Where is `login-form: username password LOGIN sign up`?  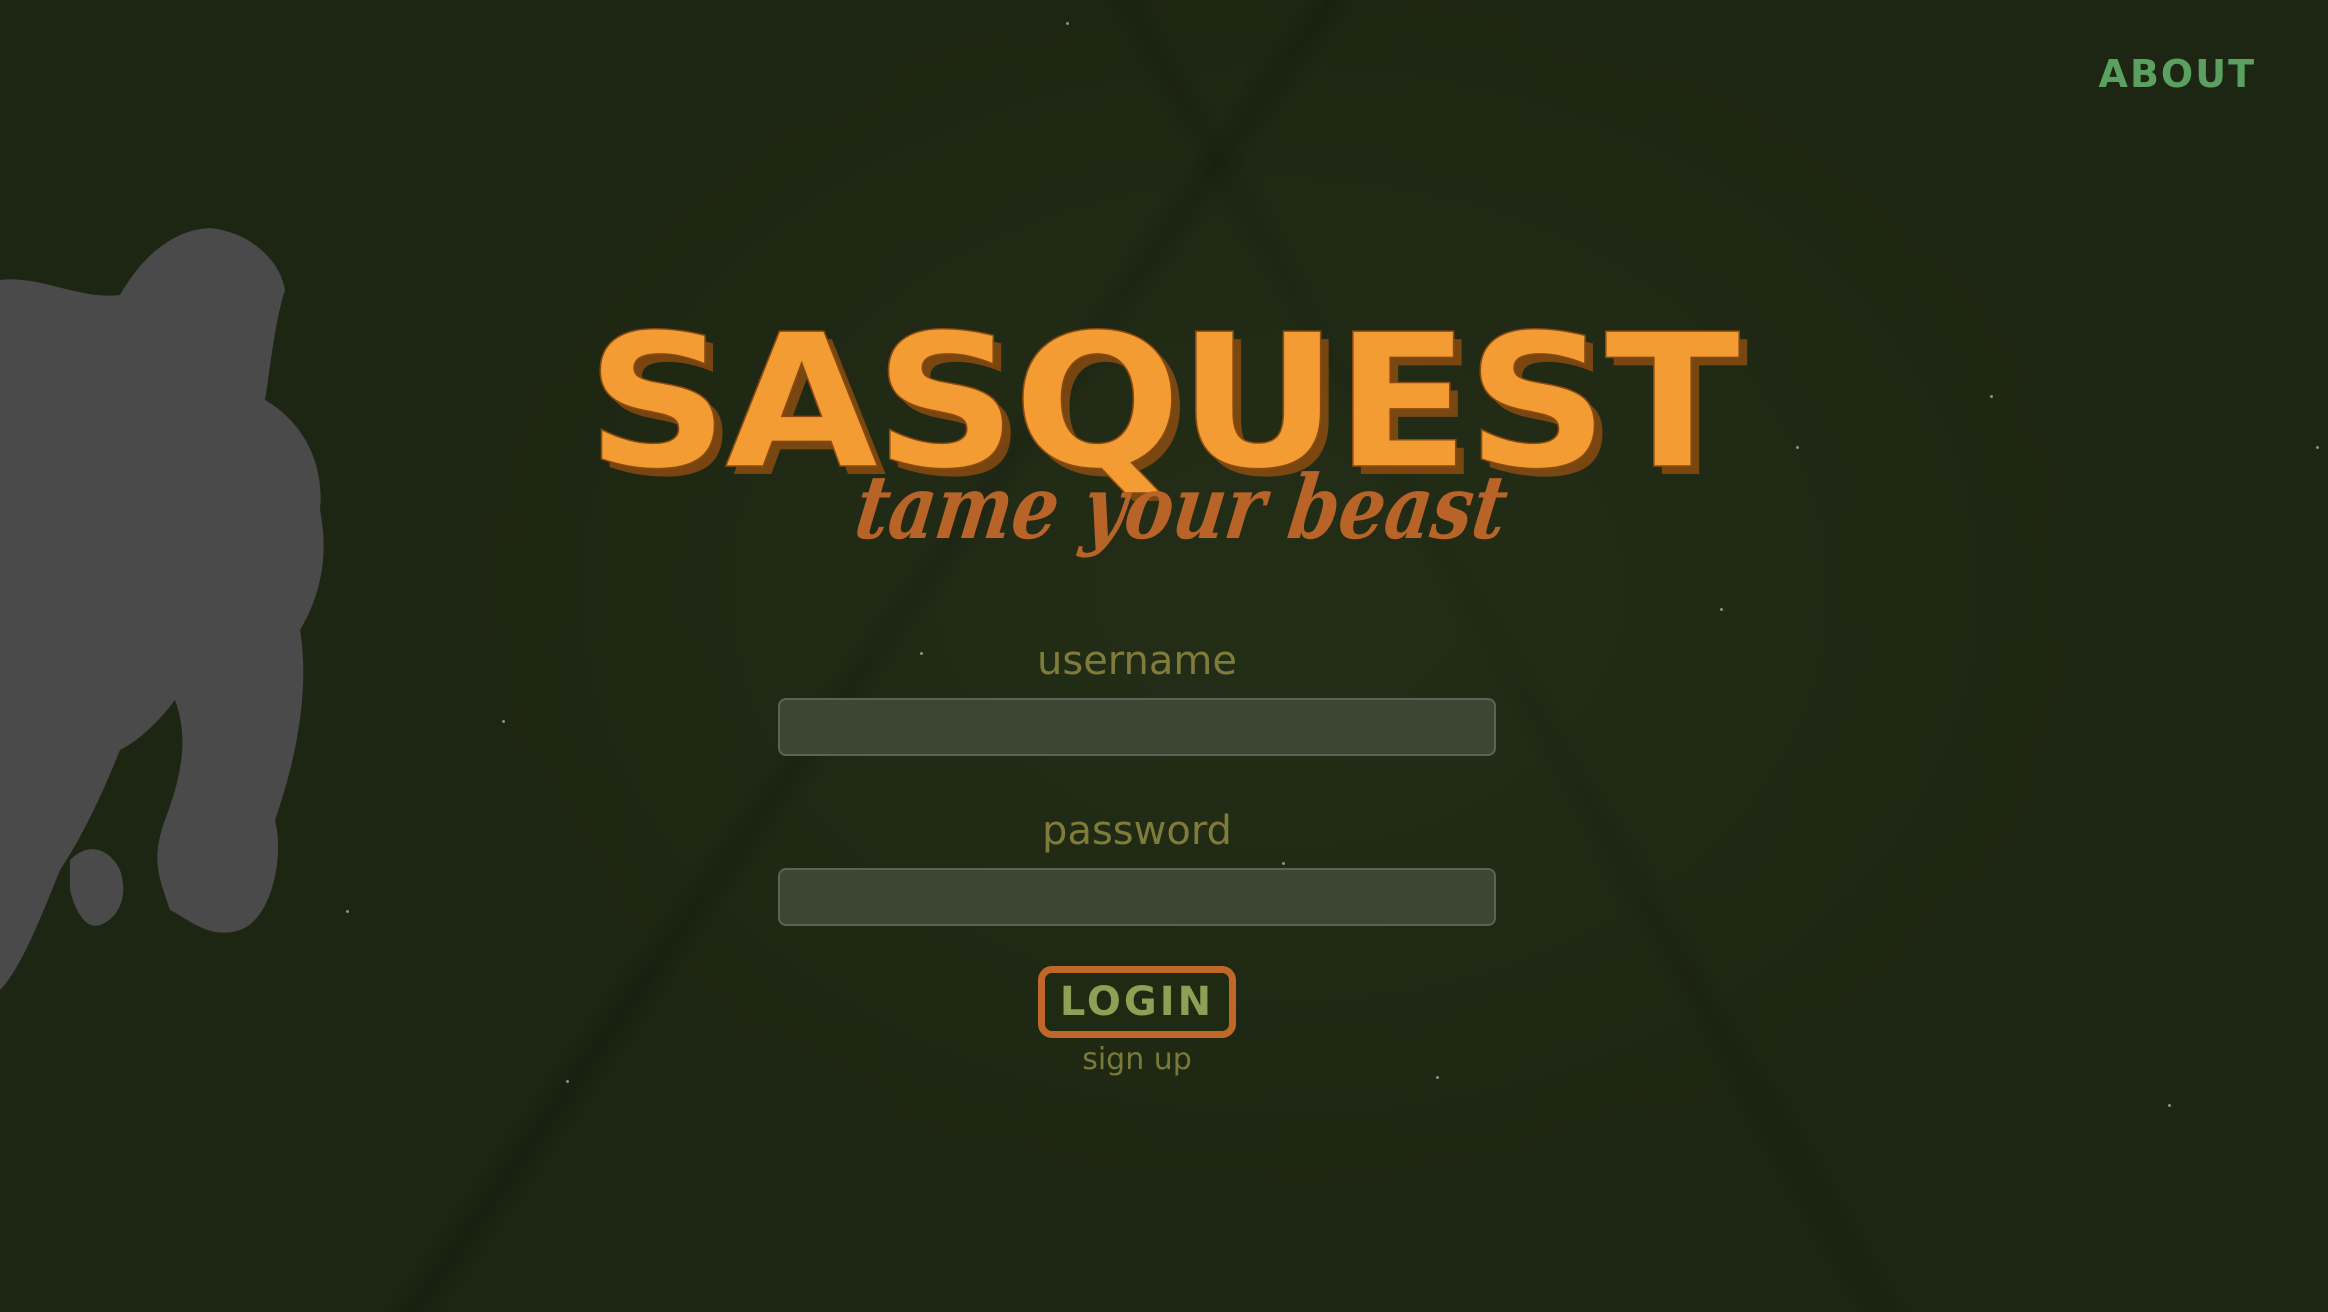
login-form: username password LOGIN sign up is located at coordinates (1137, 856).